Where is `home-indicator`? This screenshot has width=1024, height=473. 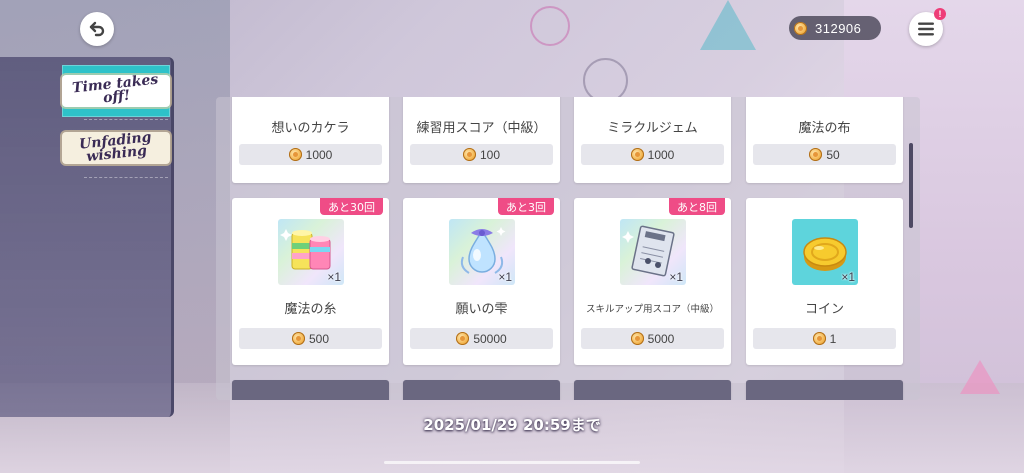
home-indicator is located at coordinates (512, 462).